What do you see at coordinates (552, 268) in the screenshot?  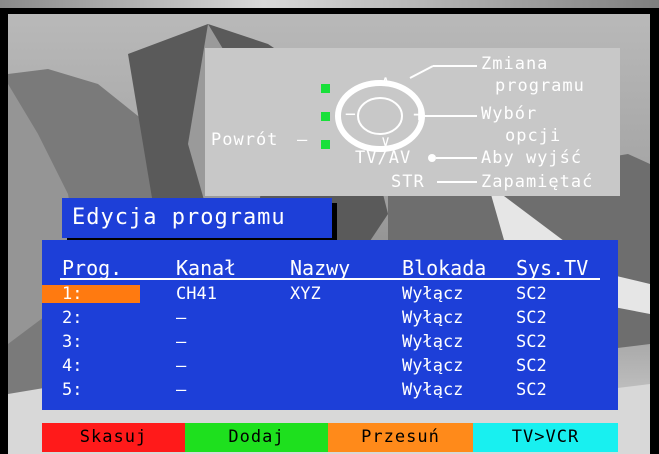 I see `column-header-sys-tv: Sys.TV` at bounding box center [552, 268].